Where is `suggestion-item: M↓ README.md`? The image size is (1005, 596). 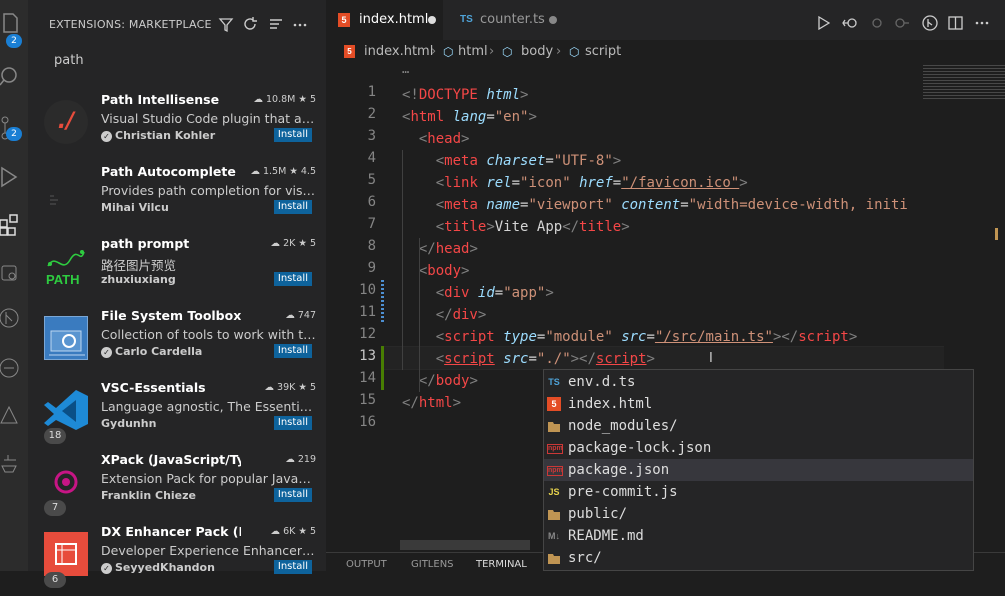 suggestion-item: M↓ README.md is located at coordinates (758, 536).